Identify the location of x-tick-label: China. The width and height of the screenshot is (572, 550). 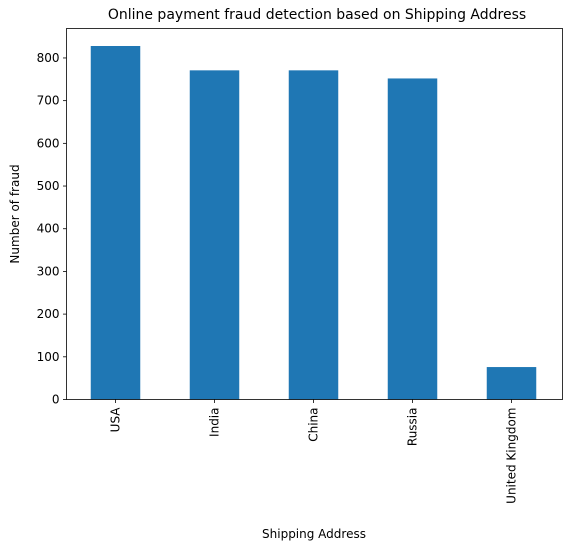
(314, 425).